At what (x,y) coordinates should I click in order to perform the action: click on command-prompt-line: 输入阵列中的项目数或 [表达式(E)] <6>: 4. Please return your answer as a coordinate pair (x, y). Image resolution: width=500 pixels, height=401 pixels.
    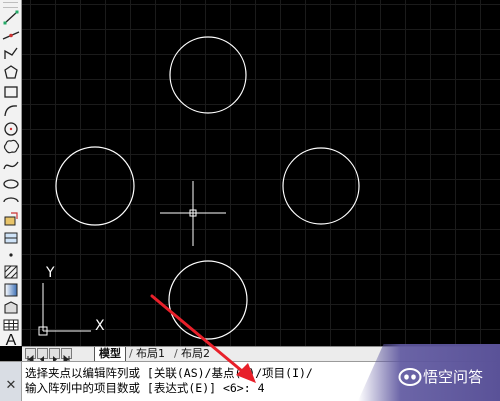
    Looking at the image, I should click on (145, 388).